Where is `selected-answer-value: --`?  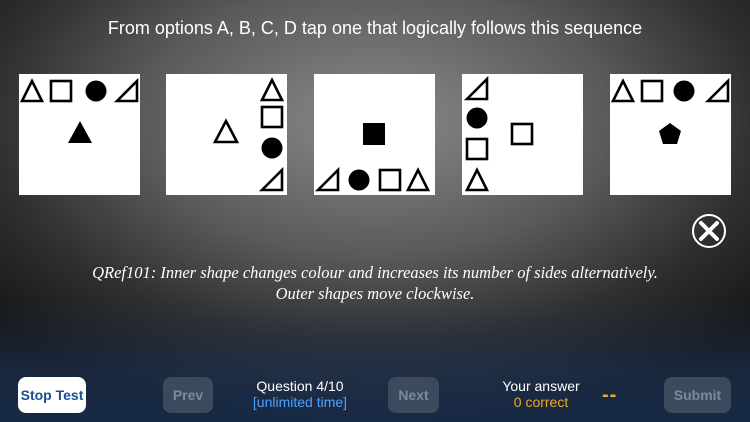 selected-answer-value: -- is located at coordinates (610, 395).